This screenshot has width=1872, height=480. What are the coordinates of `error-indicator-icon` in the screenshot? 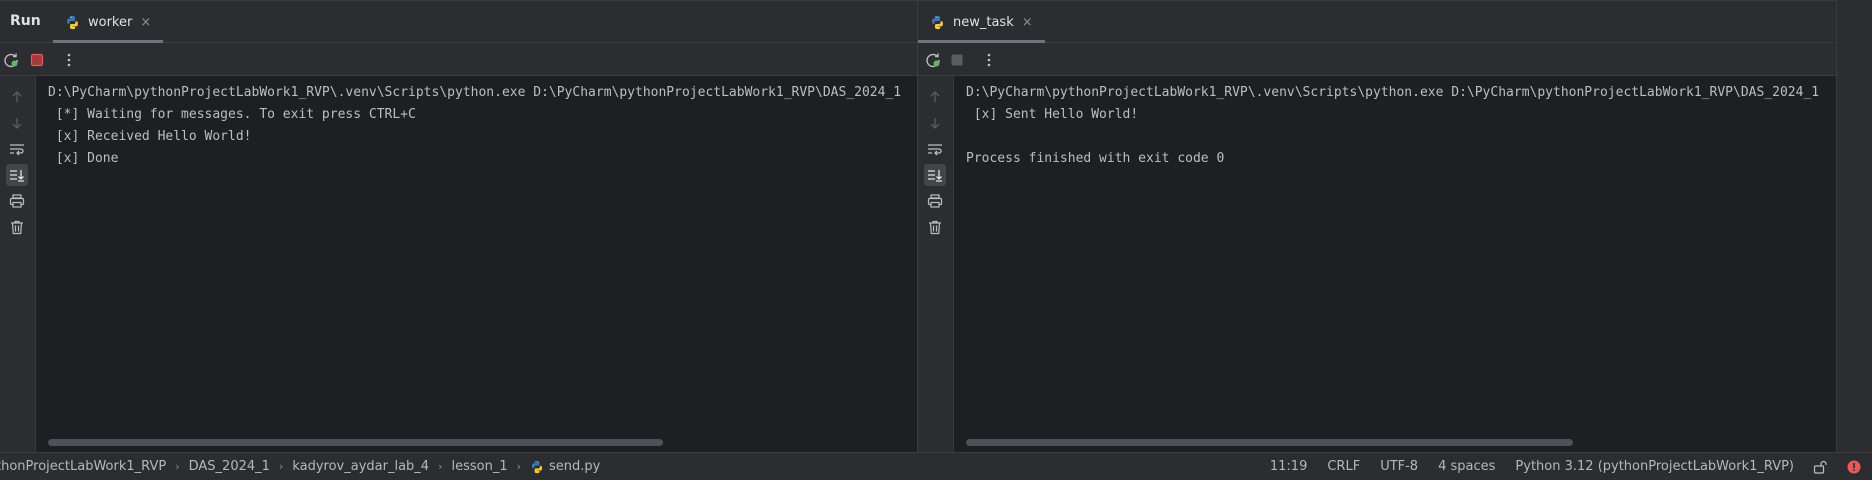 It's located at (1854, 467).